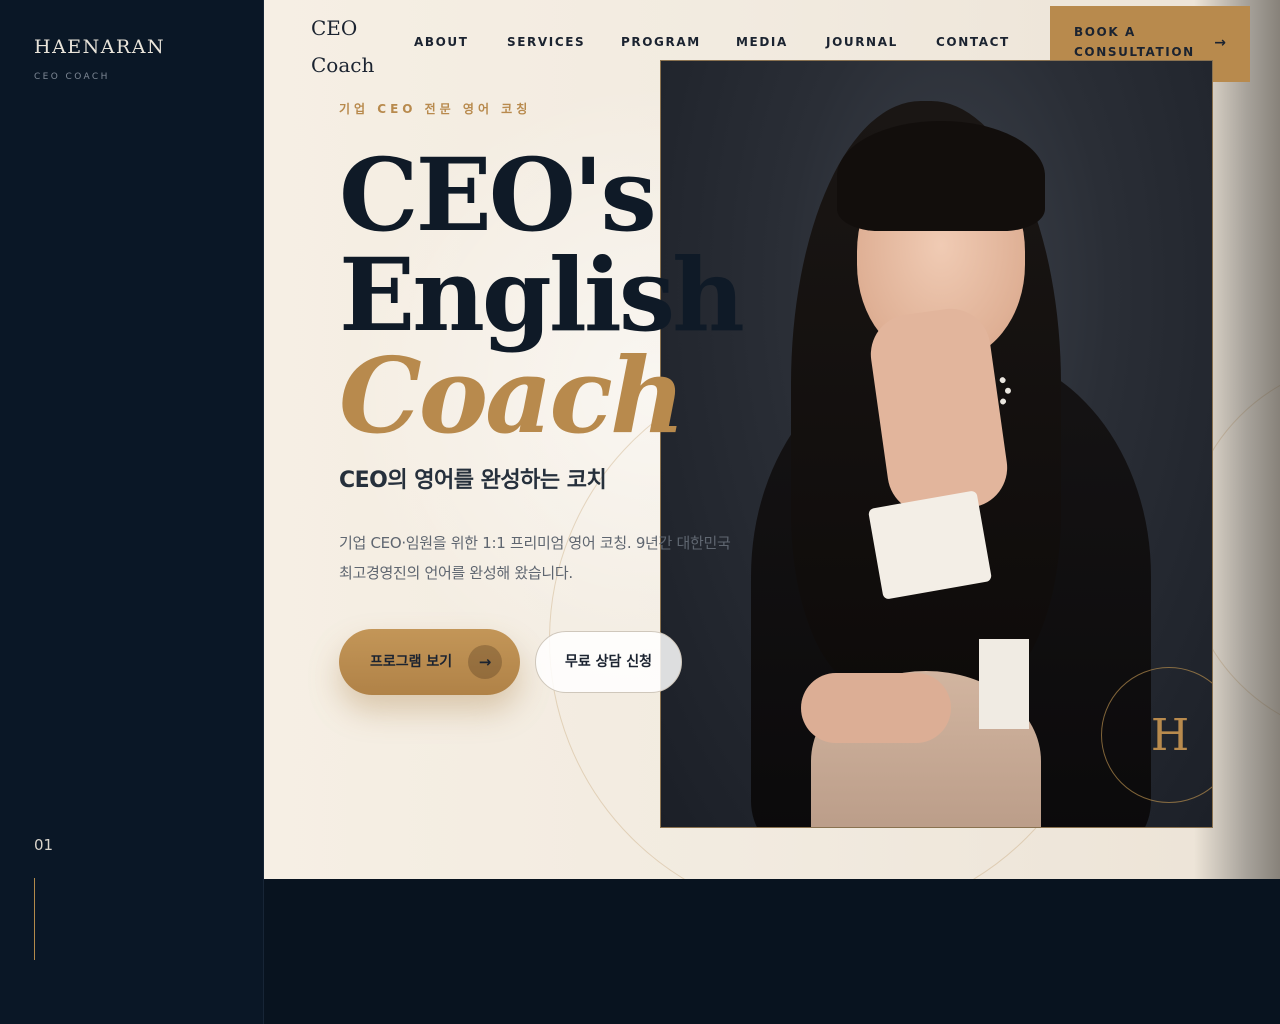 The height and width of the screenshot is (1024, 1280). What do you see at coordinates (881, 42) in the screenshot?
I see `nav-journal: JOURNAL` at bounding box center [881, 42].